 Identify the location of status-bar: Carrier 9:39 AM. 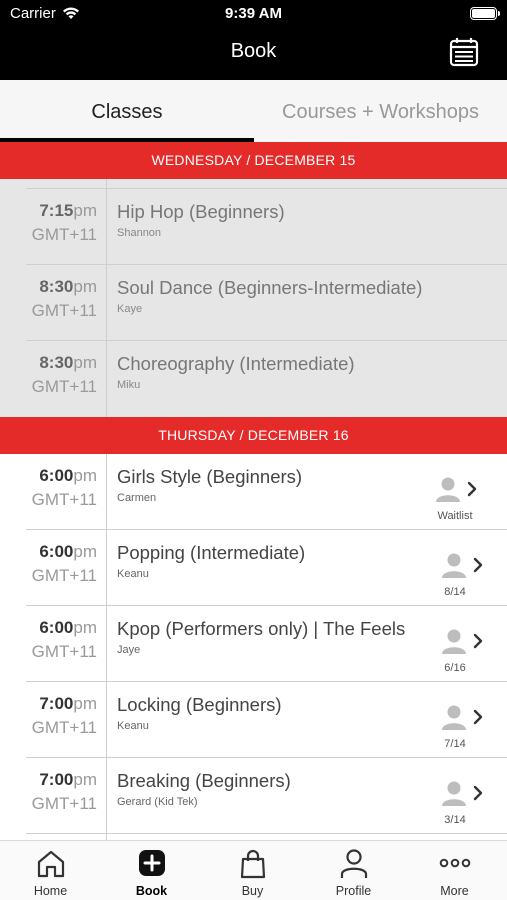
(253, 14).